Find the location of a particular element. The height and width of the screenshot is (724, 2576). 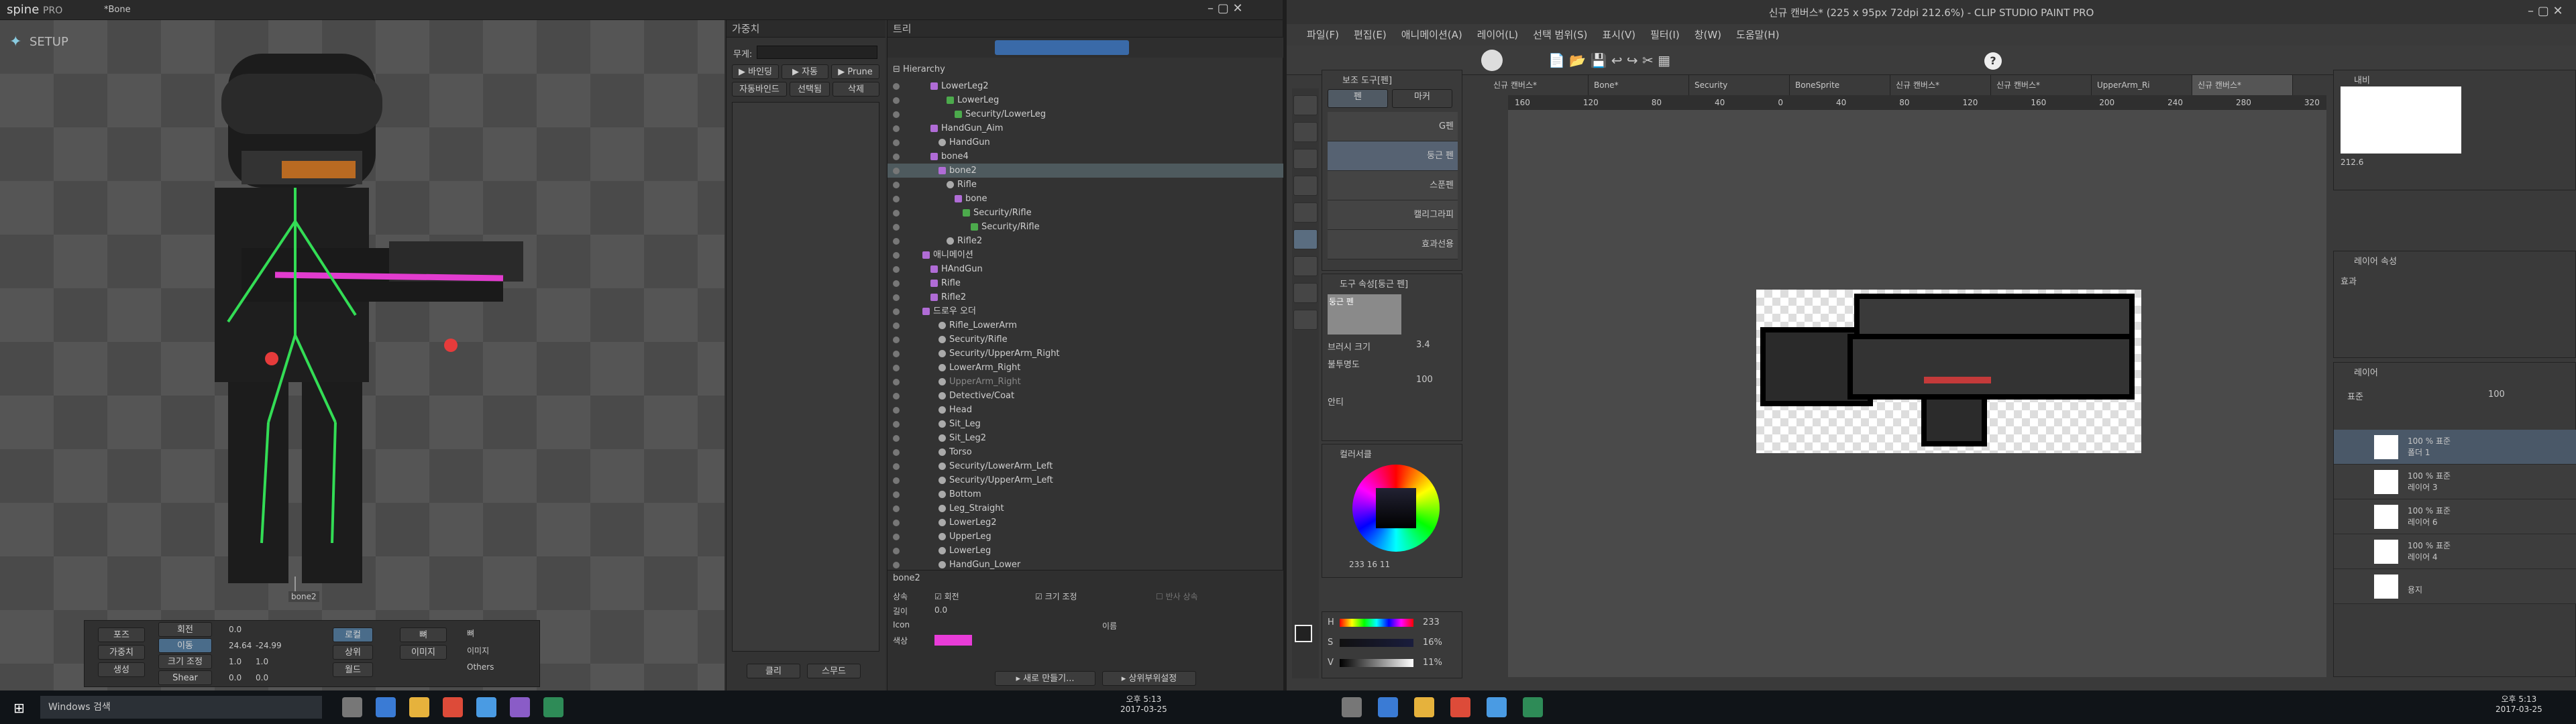

influence-slider is located at coordinates (817, 52).